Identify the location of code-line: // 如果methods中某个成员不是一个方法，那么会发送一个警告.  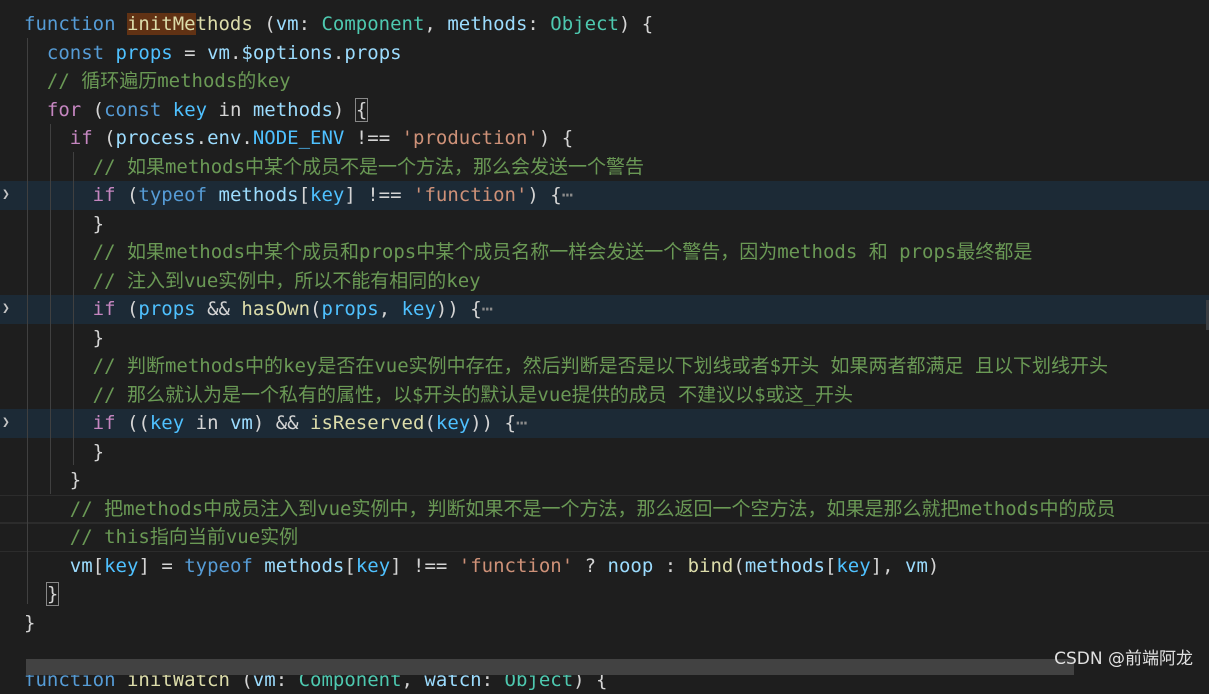
(604, 167).